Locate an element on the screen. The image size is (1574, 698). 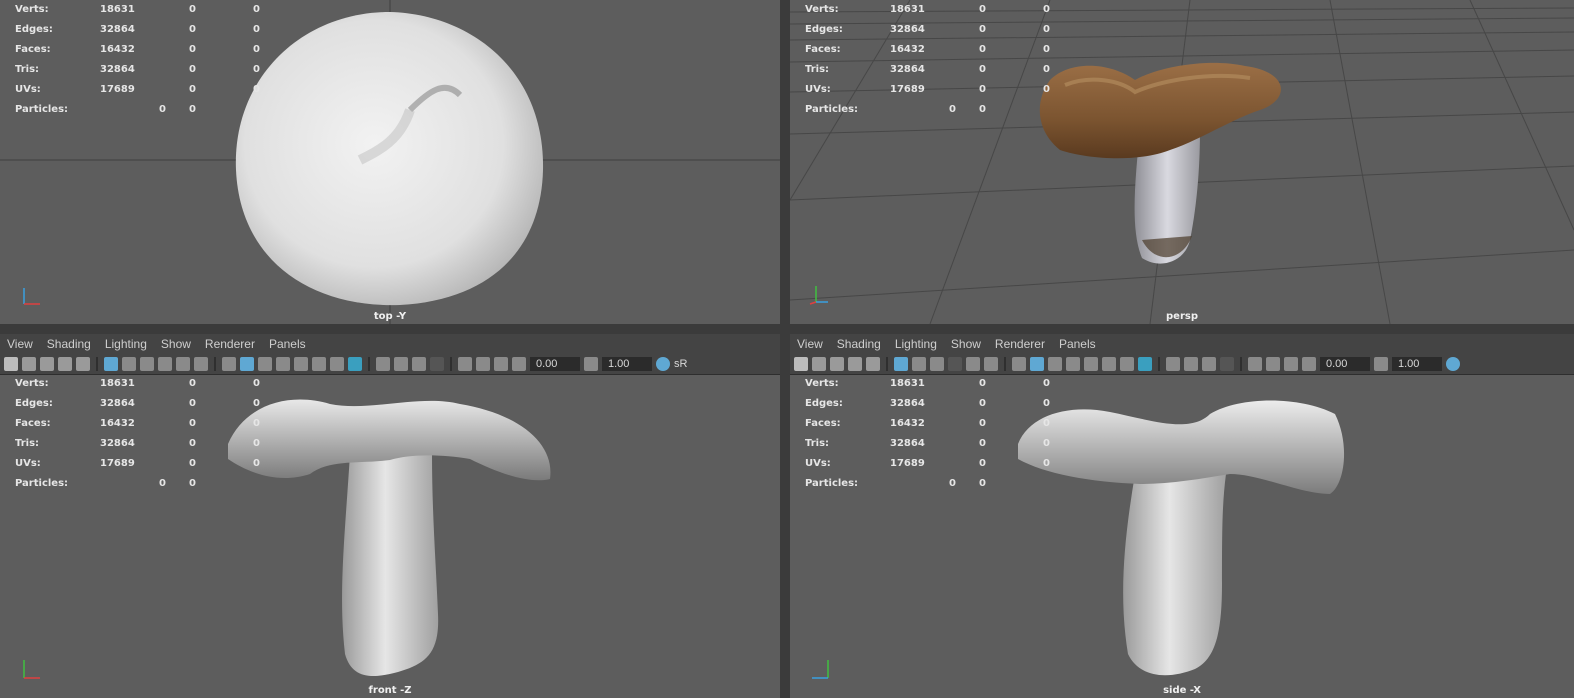
camera-label: persp is located at coordinates (1182, 316).